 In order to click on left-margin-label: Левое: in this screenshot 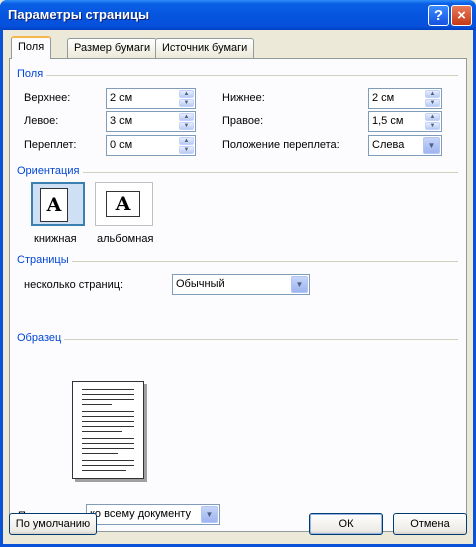, I will do `click(41, 121)`.